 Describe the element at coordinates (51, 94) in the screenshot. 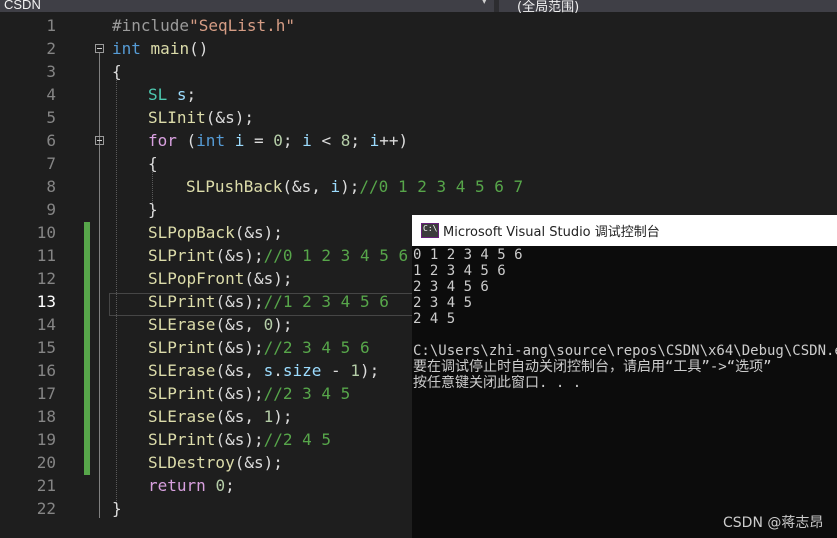

I see `line-number: 4` at that location.